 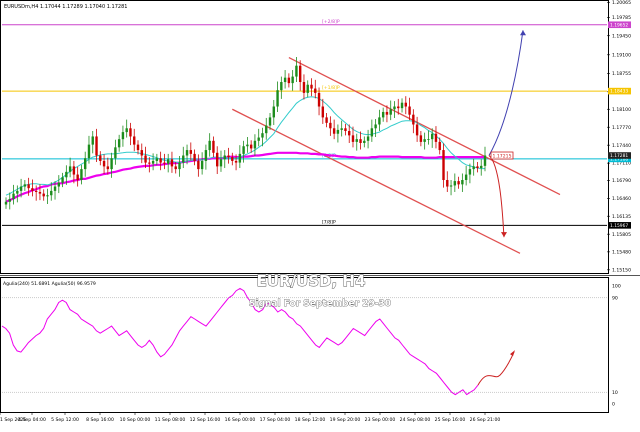 What do you see at coordinates (621, 3) in the screenshot?
I see `y-tick-label: 1.20065` at bounding box center [621, 3].